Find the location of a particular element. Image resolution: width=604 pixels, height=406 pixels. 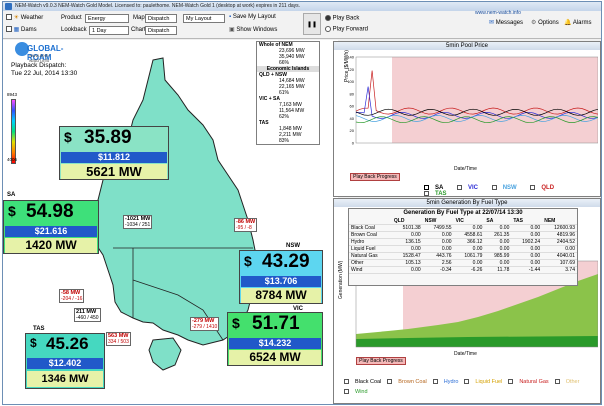

legend-wind: Wind is located at coordinates (356, 392).